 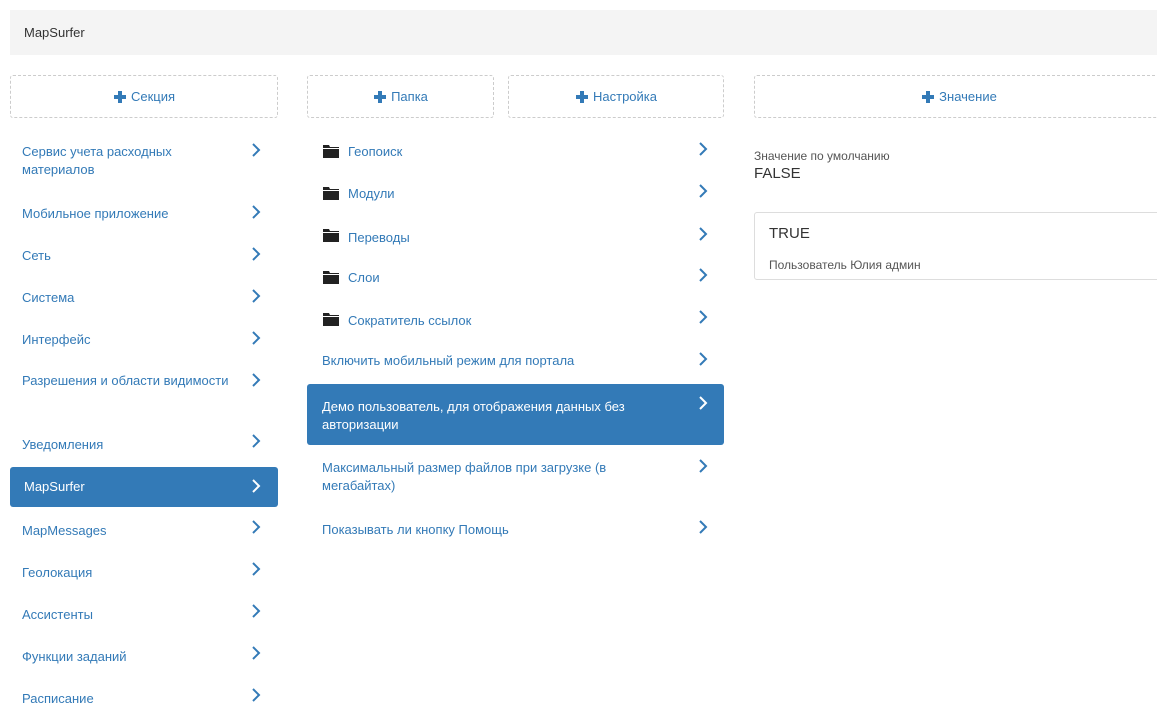 I want to click on section-item-network: Сеть, so click(x=144, y=255).